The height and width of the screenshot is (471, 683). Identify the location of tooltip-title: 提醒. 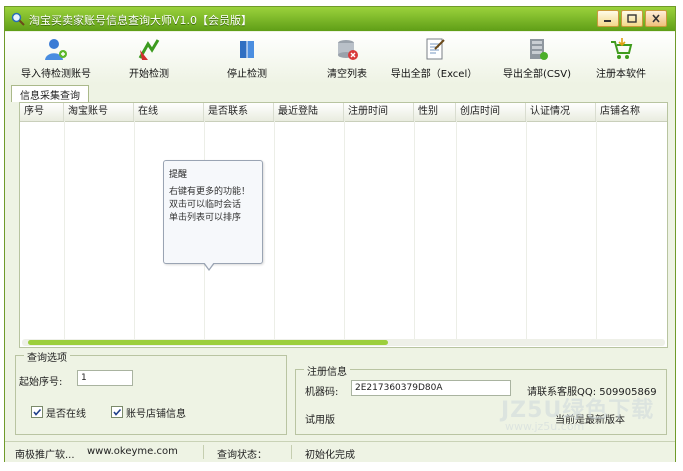
(178, 175).